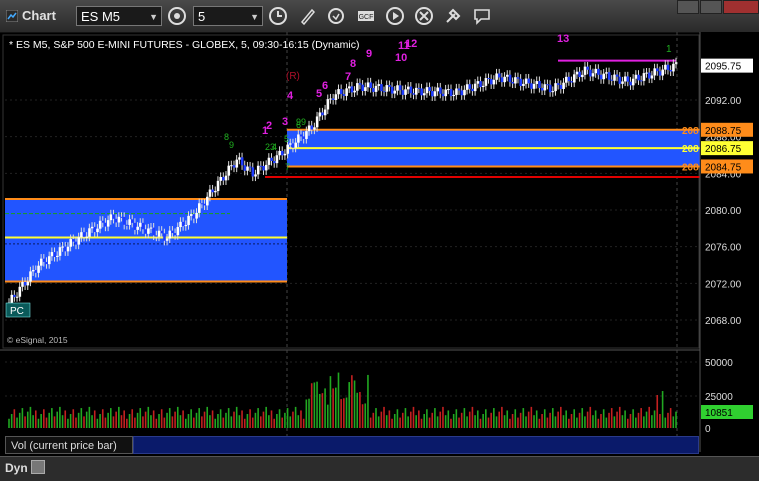 The width and height of the screenshot is (759, 481). I want to click on td-count-label: 12, so click(411, 44).